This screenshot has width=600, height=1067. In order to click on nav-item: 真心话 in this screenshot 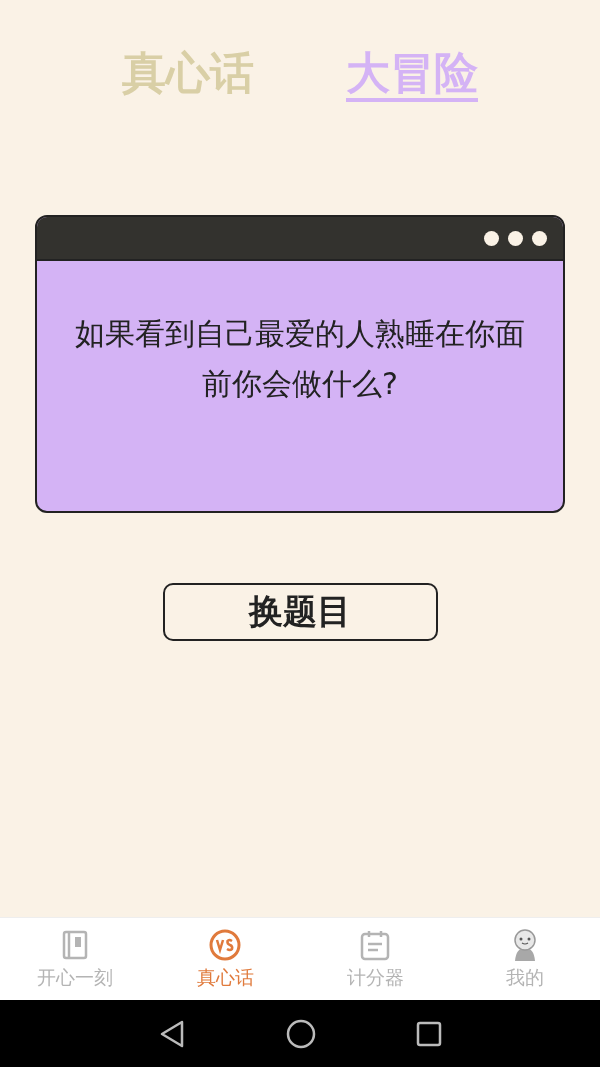, I will do `click(225, 959)`.